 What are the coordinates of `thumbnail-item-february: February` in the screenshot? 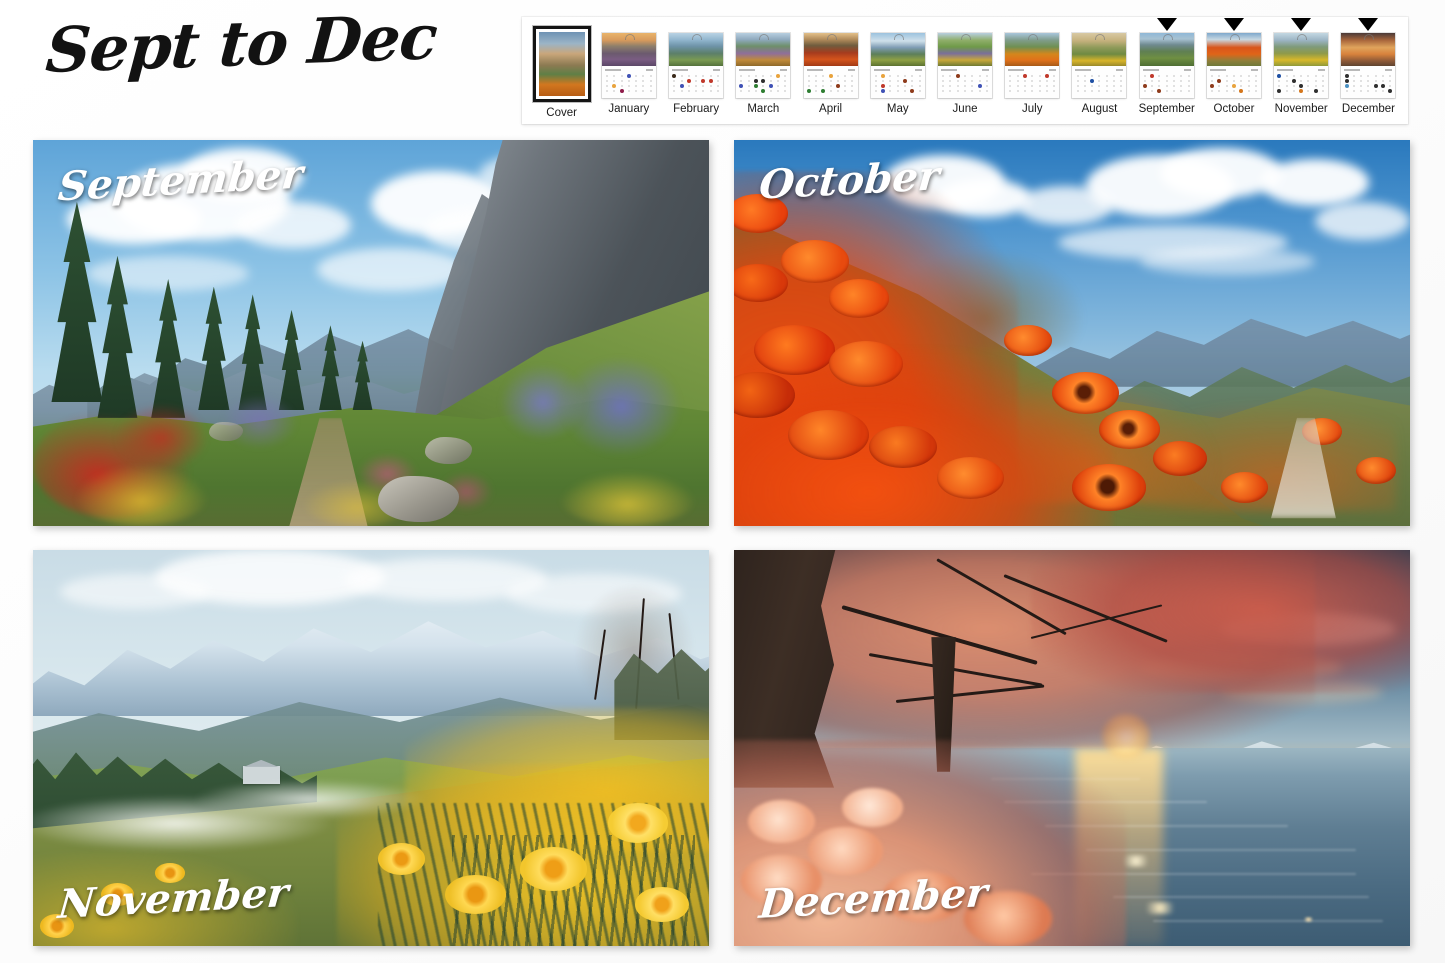 It's located at (695, 74).